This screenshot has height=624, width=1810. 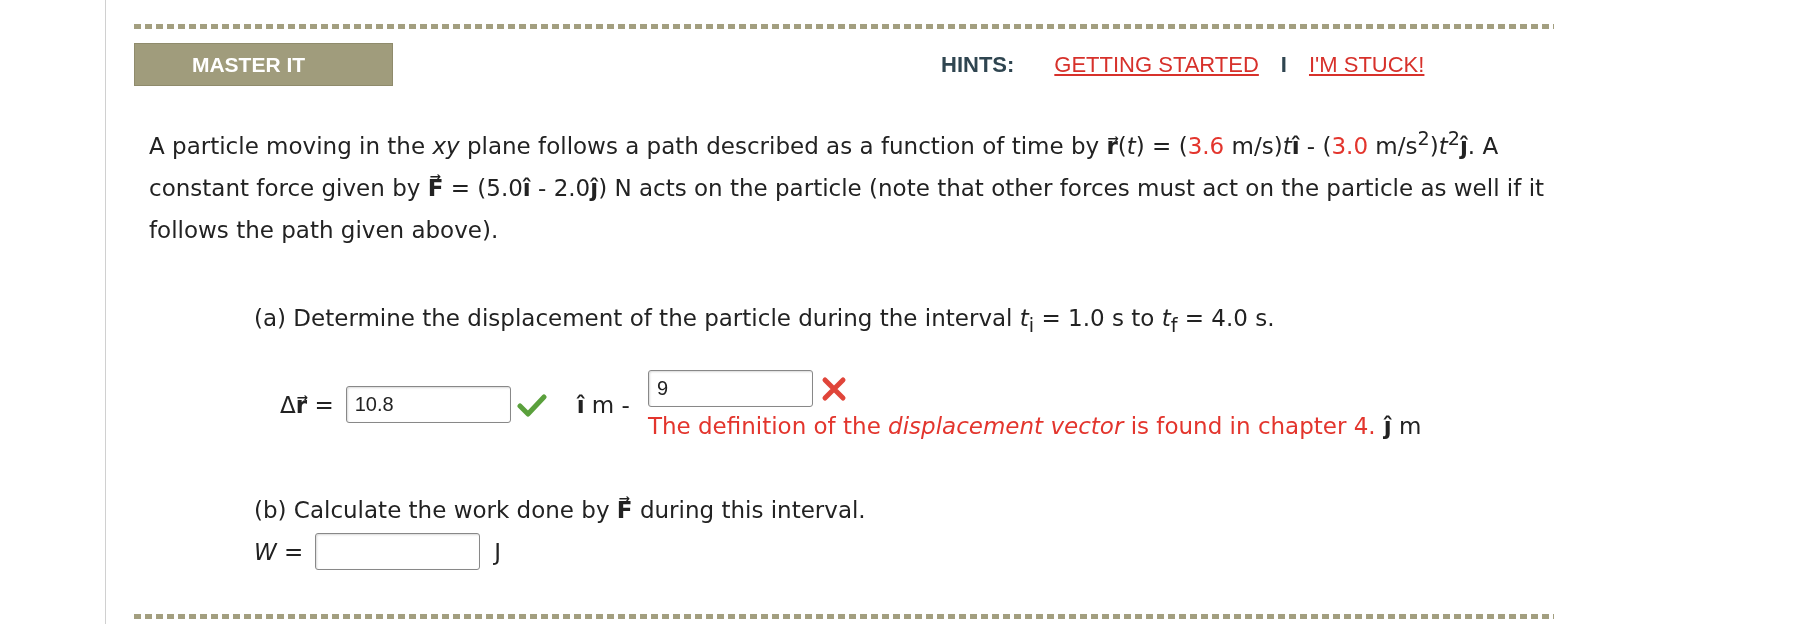 I want to click on equation-label: Δr⃗ =, so click(x=307, y=404).